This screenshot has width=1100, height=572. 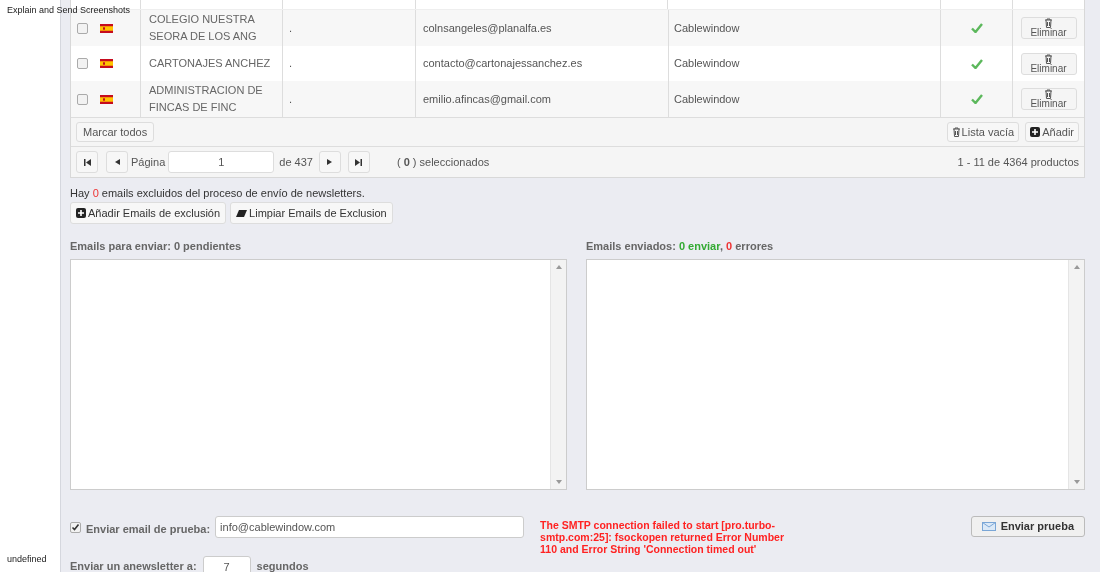 I want to click on test-email-label: Enviar email de prueba:, so click(x=148, y=529).